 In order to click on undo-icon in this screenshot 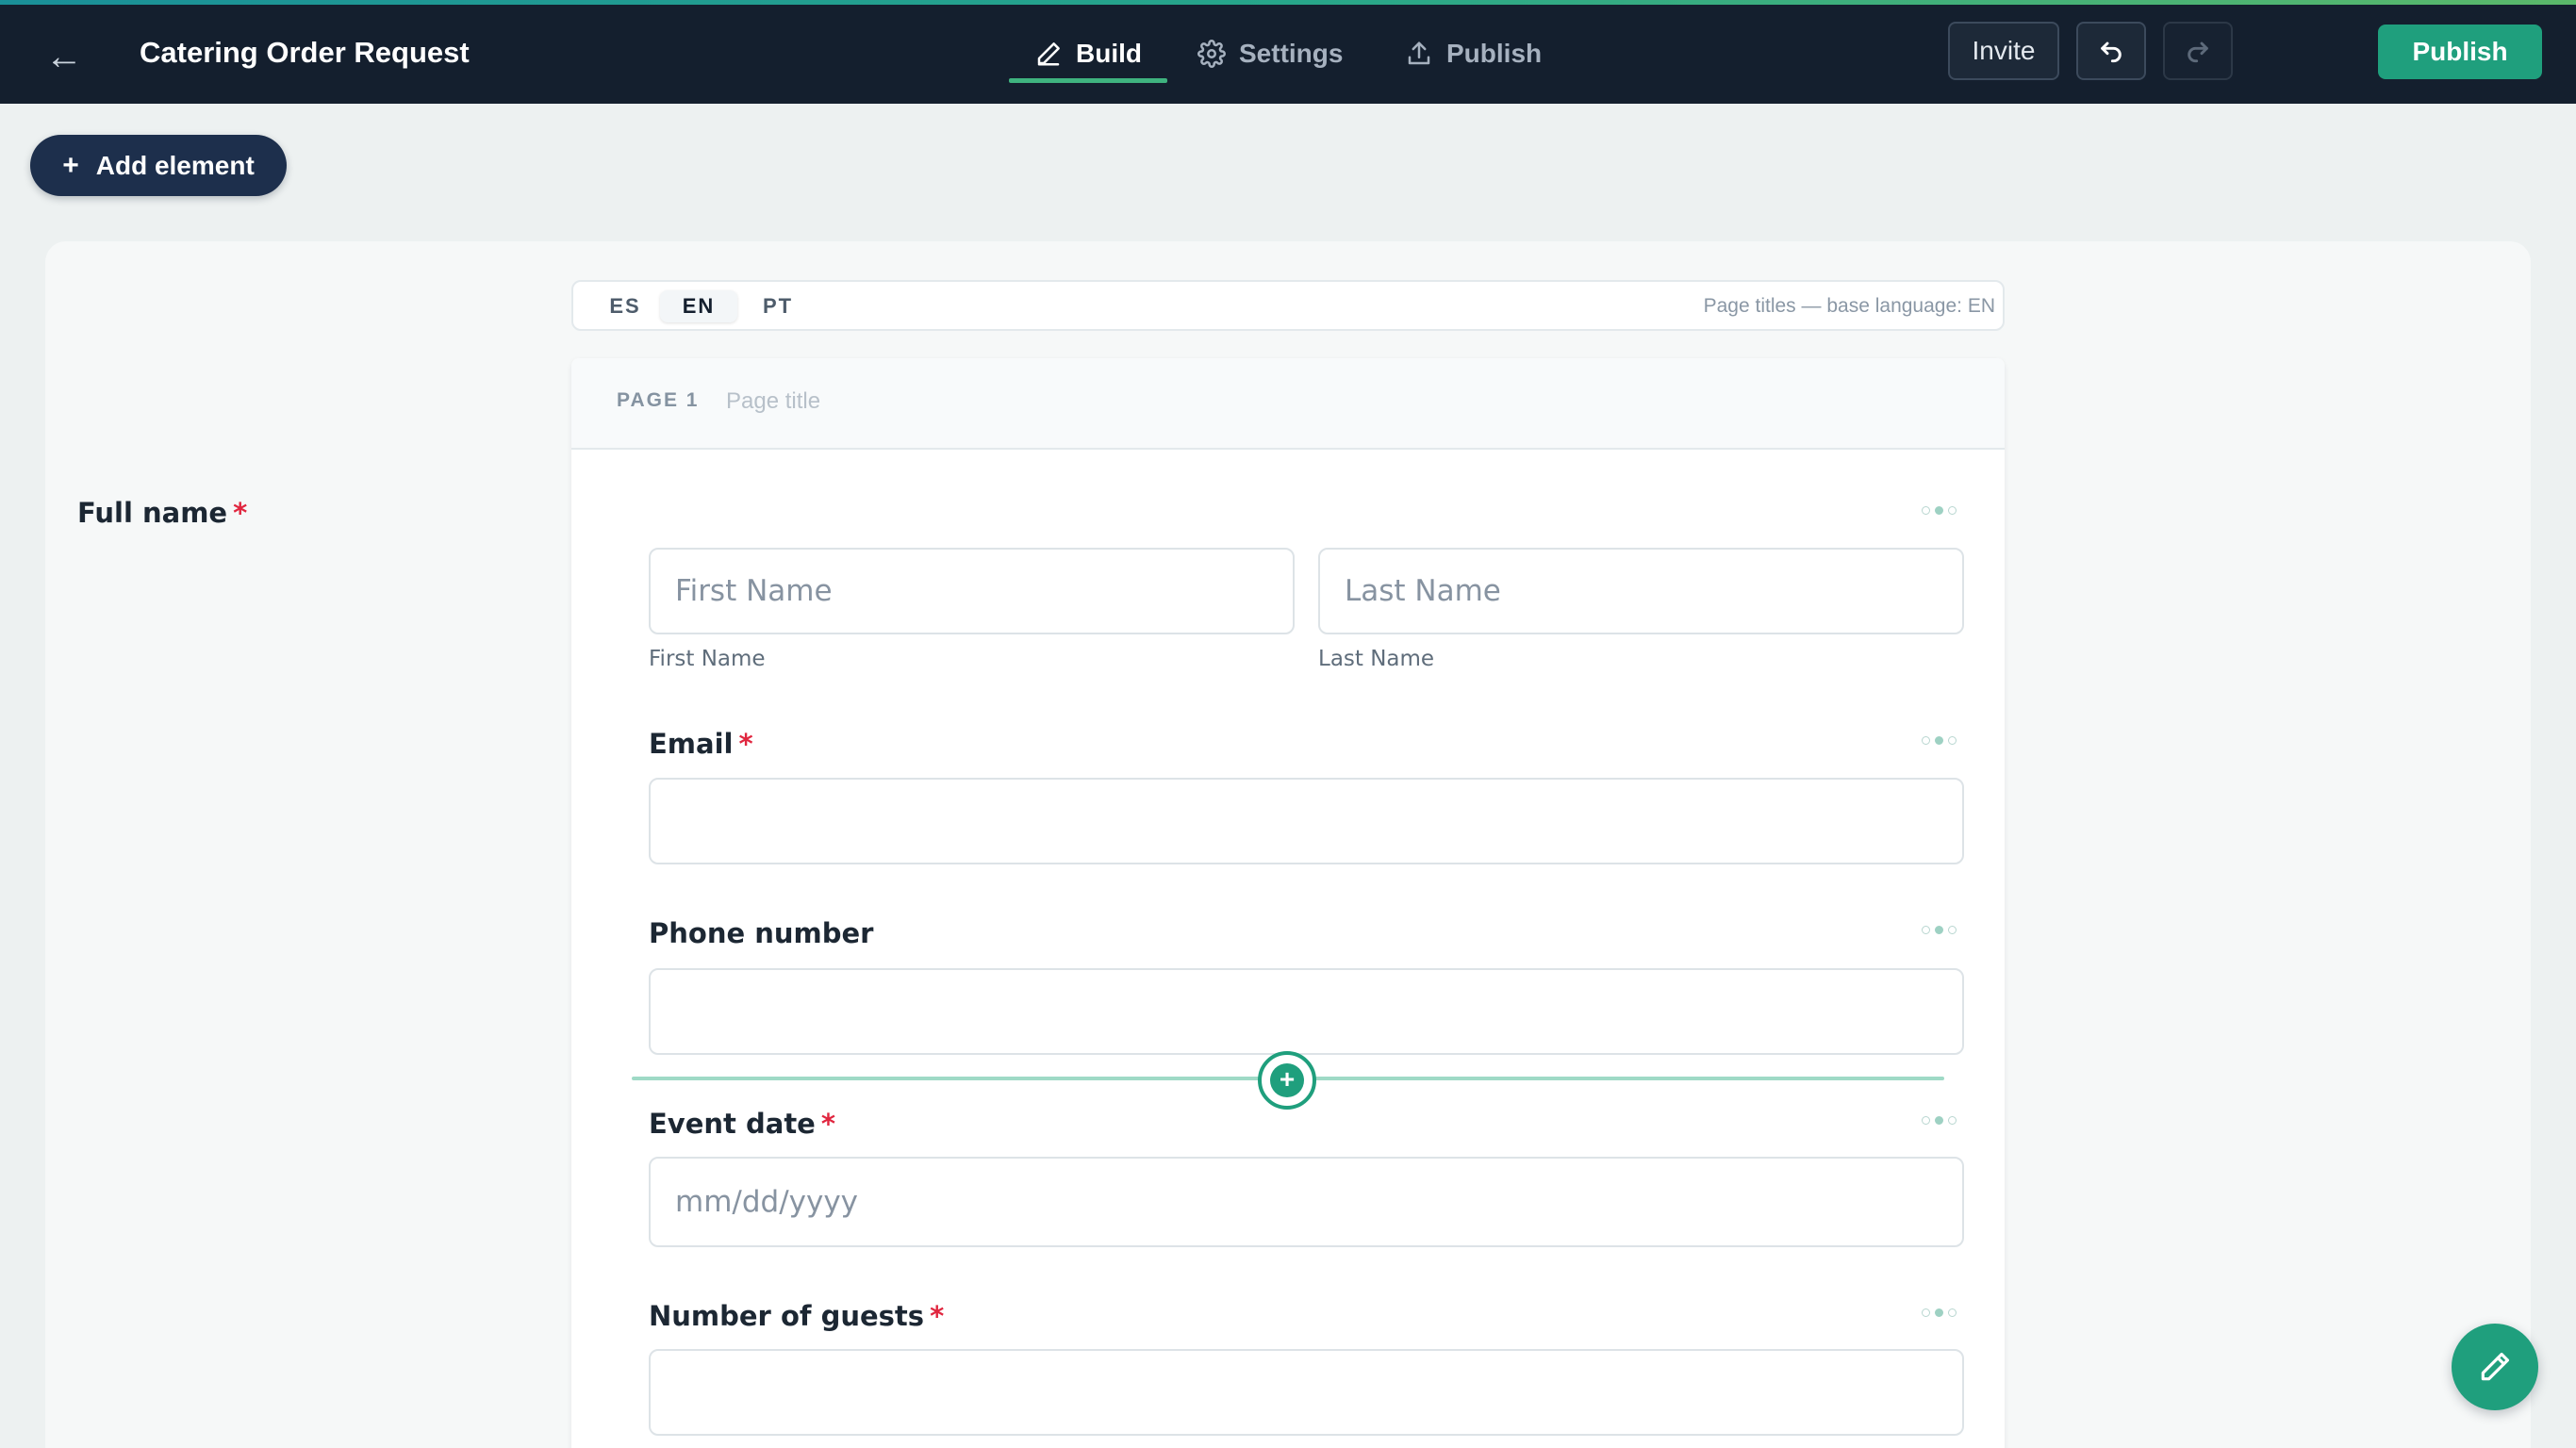, I will do `click(2111, 52)`.